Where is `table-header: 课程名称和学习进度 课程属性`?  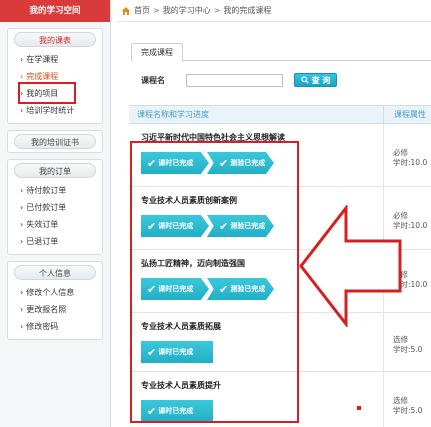
table-header: 课程名称和学习进度 课程属性 is located at coordinates (280, 114).